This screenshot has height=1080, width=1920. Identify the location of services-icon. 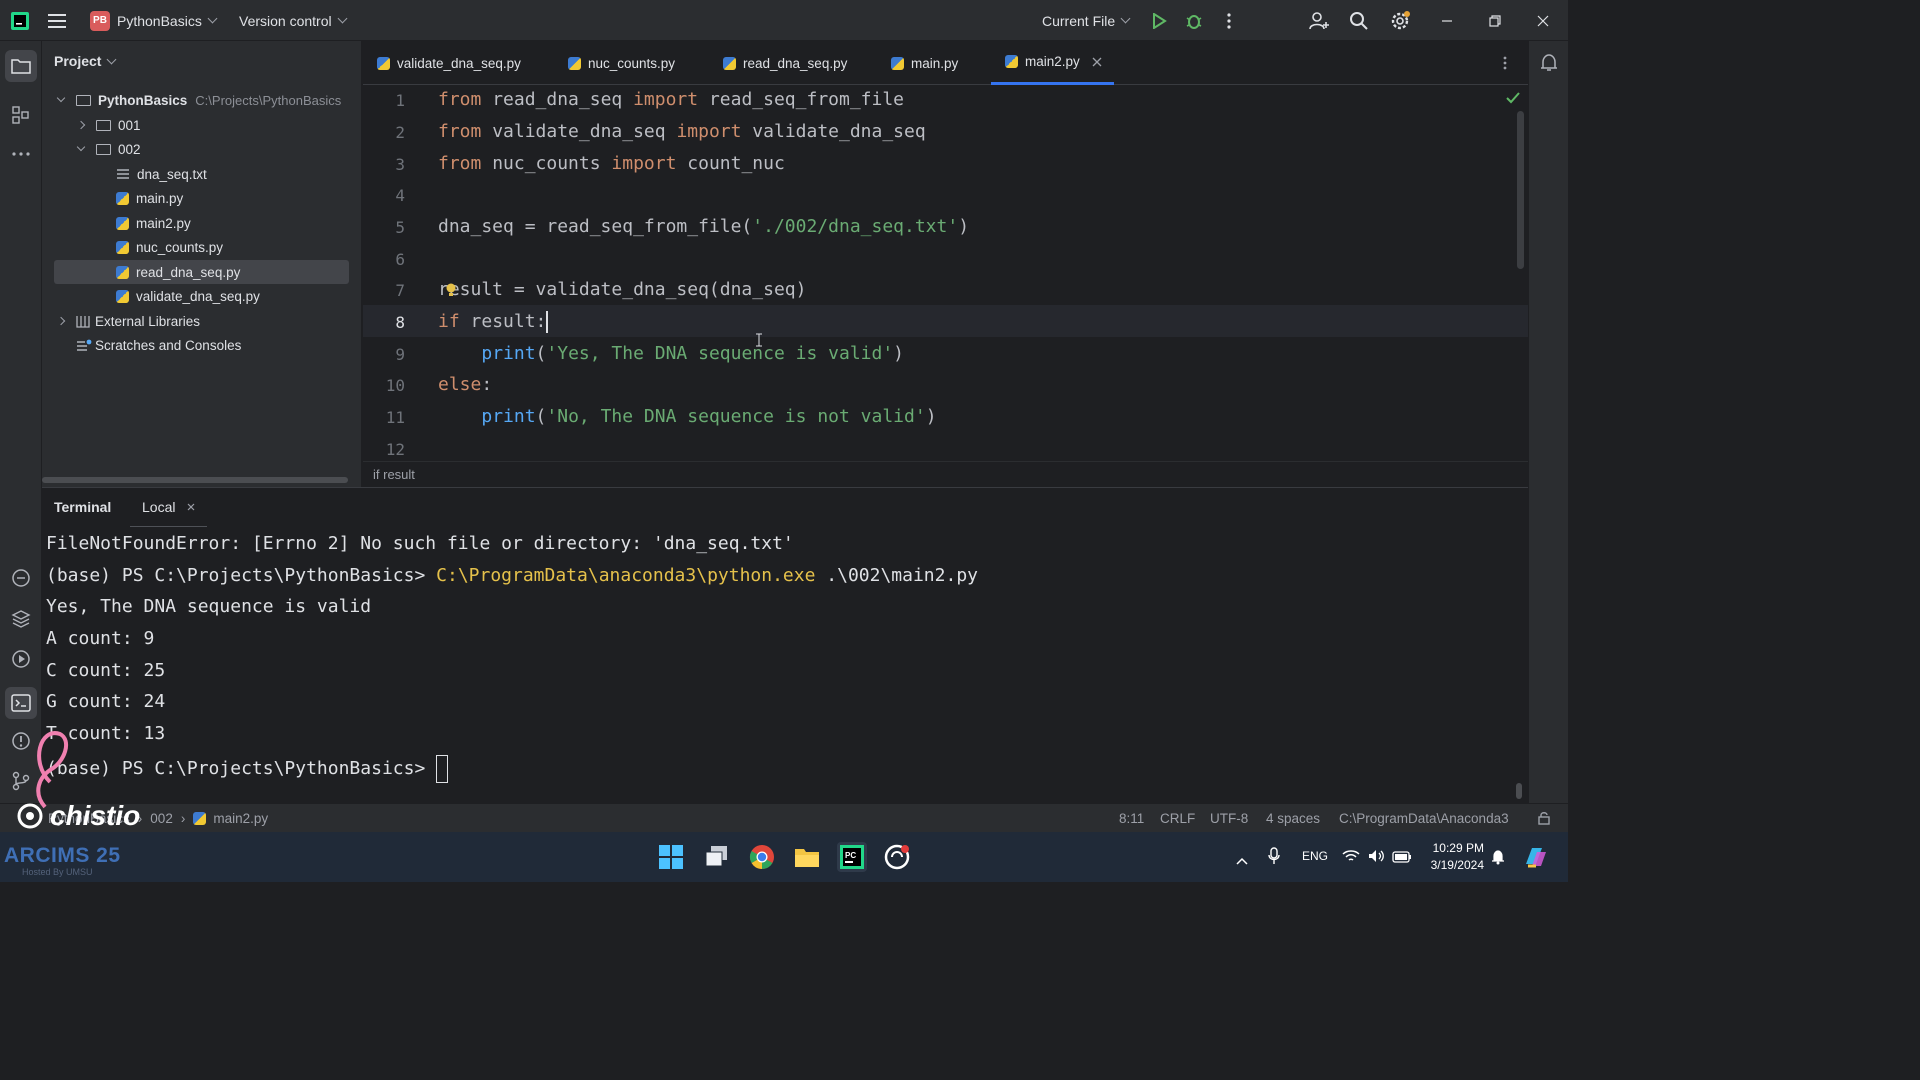
(21, 659).